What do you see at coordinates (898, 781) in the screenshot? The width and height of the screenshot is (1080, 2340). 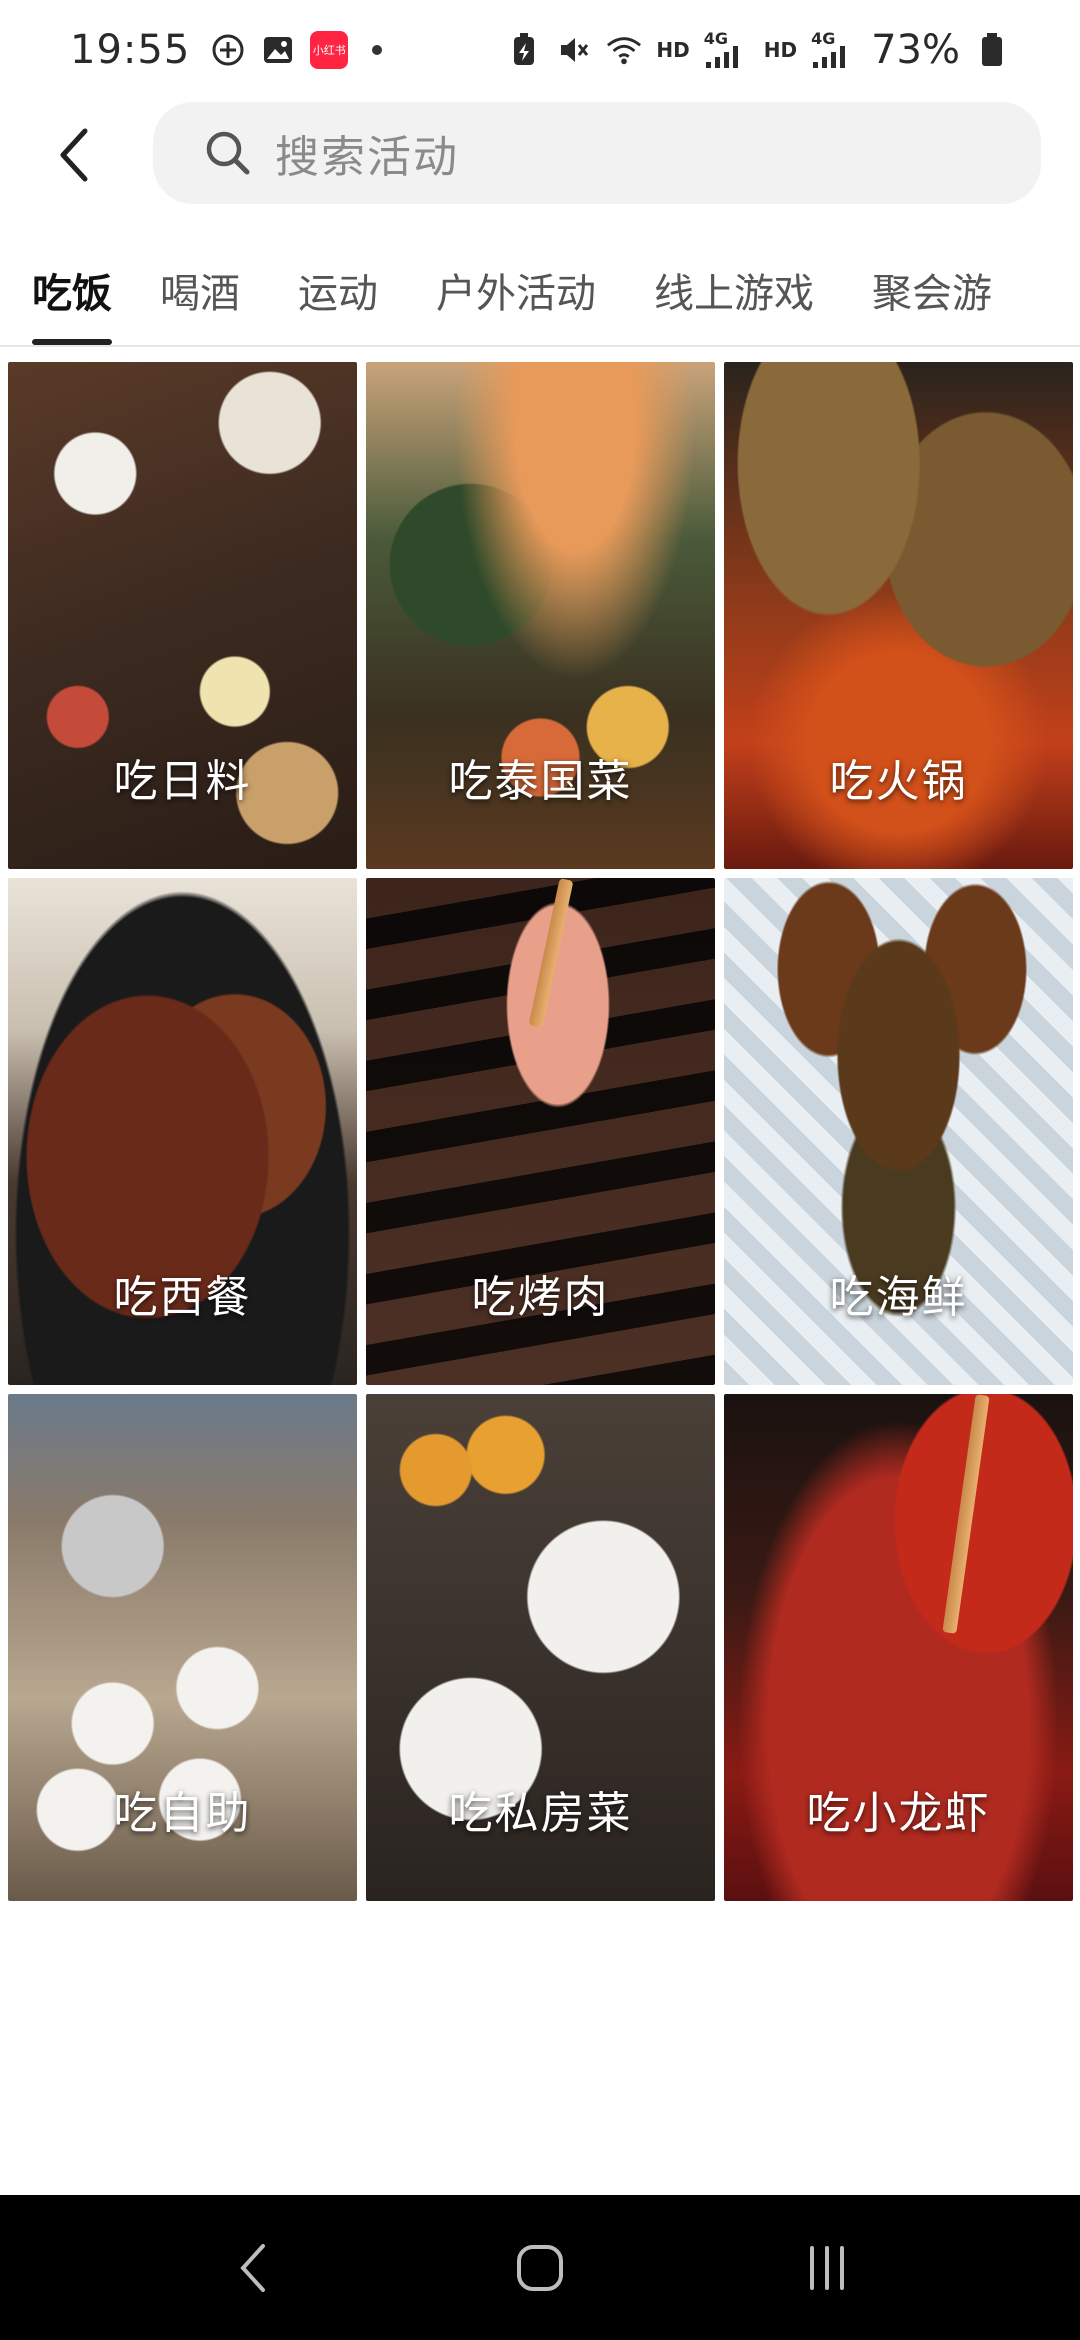 I see `card-label: 吃火锅` at bounding box center [898, 781].